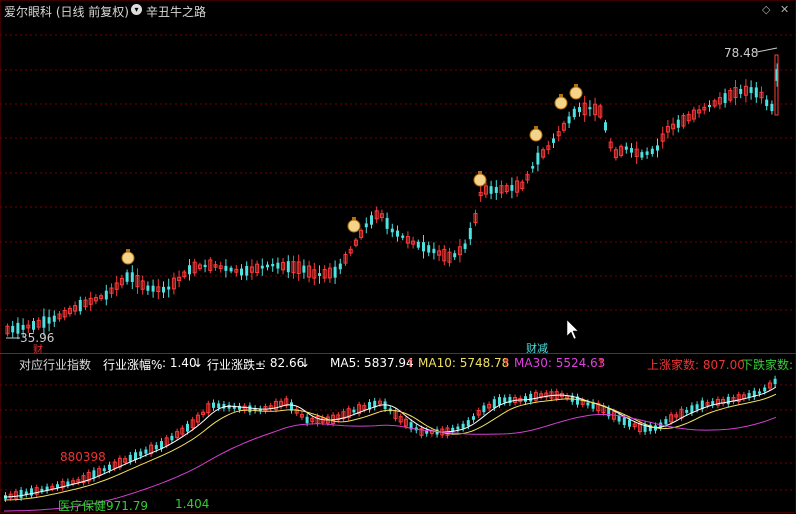 This screenshot has width=796, height=514. What do you see at coordinates (560, 363) in the screenshot?
I see `ma30-value: MA30: 5524.63` at bounding box center [560, 363].